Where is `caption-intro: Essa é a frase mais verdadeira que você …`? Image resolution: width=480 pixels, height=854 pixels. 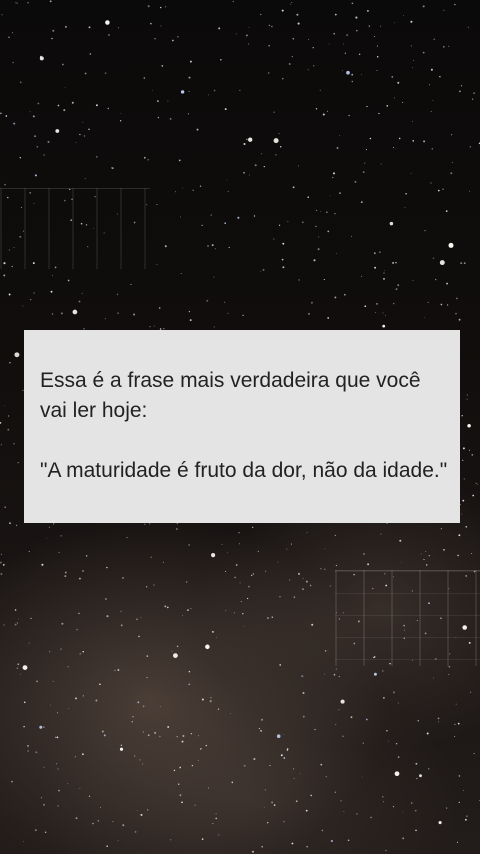
caption-intro: Essa é a frase mais verdadeira que você … is located at coordinates (230, 395).